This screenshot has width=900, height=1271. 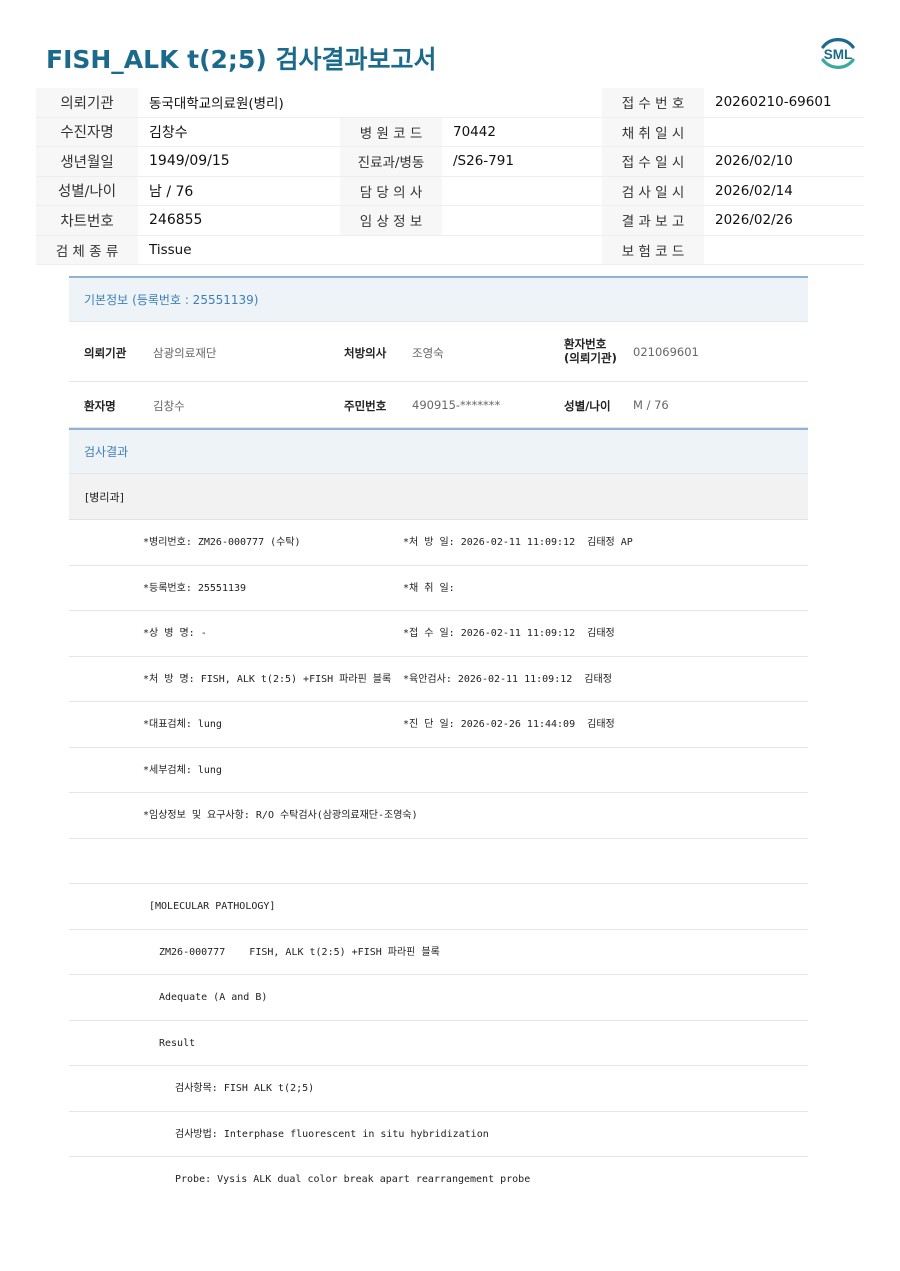 I want to click on info-key: 처방의사, so click(x=365, y=353).